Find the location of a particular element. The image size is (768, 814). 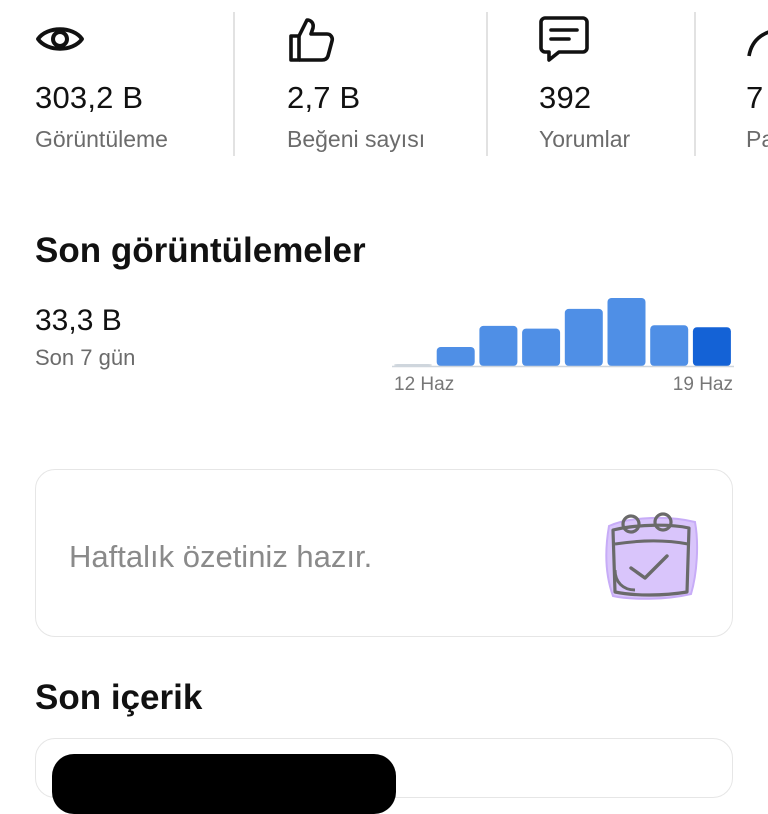

stat-label: Yorumlar is located at coordinates (585, 139).